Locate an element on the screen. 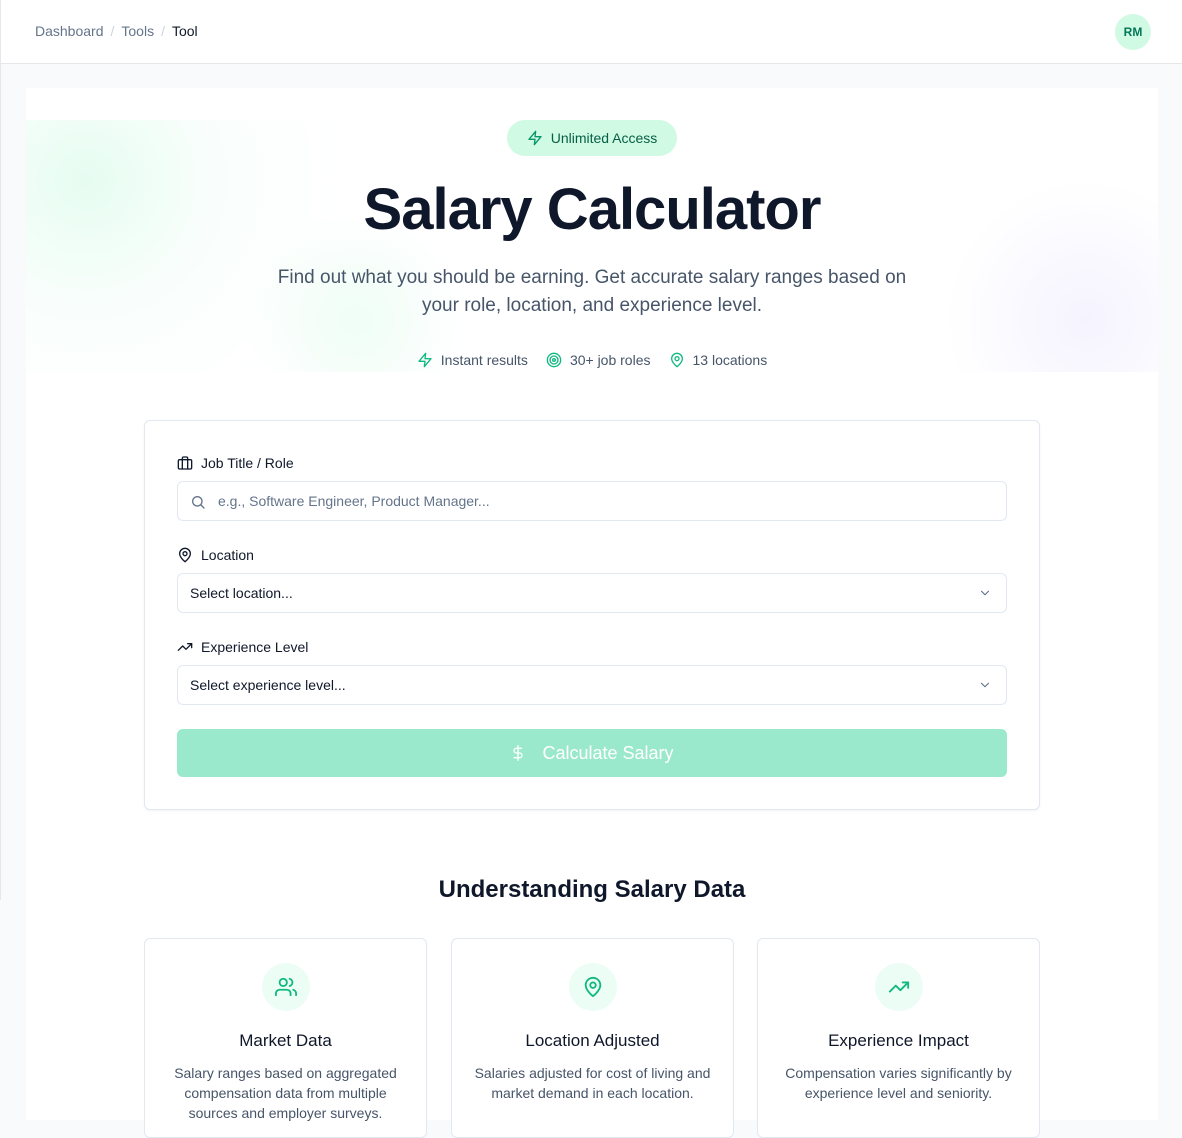 This screenshot has height=1138, width=1182. feature-label: Instant results is located at coordinates (484, 360).